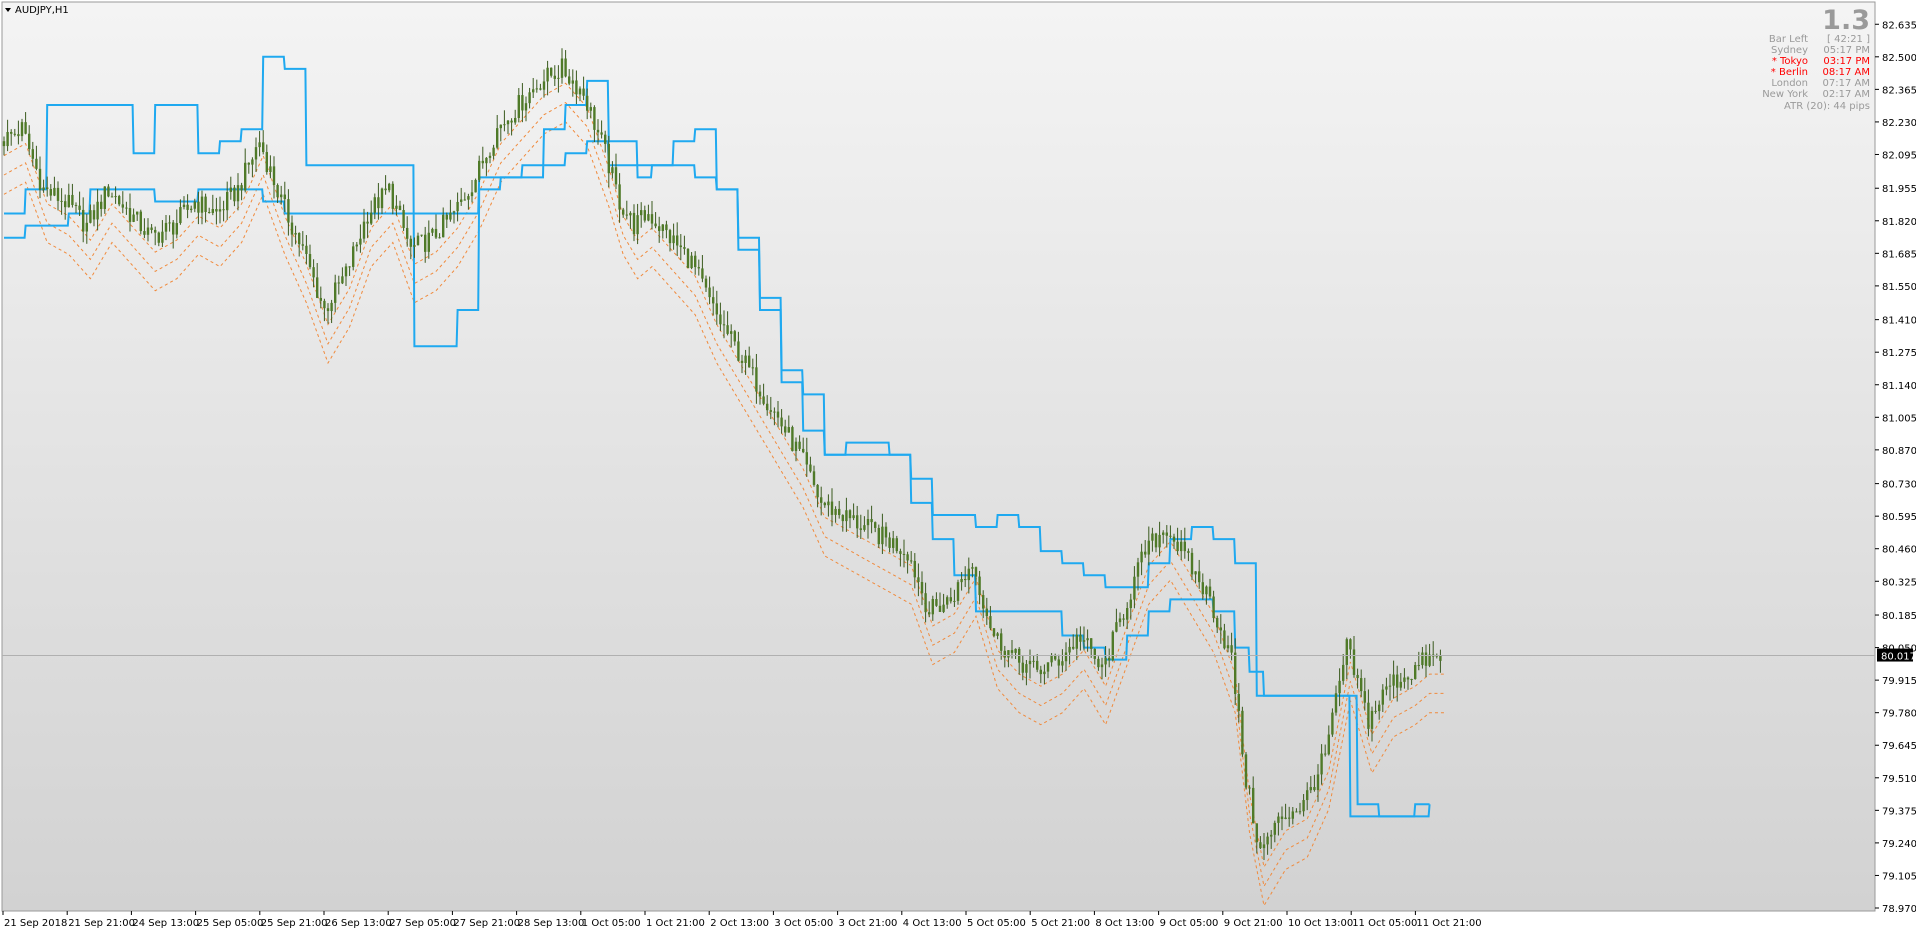 This screenshot has width=1916, height=933. I want to click on x-tick-label: 21 Sep 2018, so click(35, 923).